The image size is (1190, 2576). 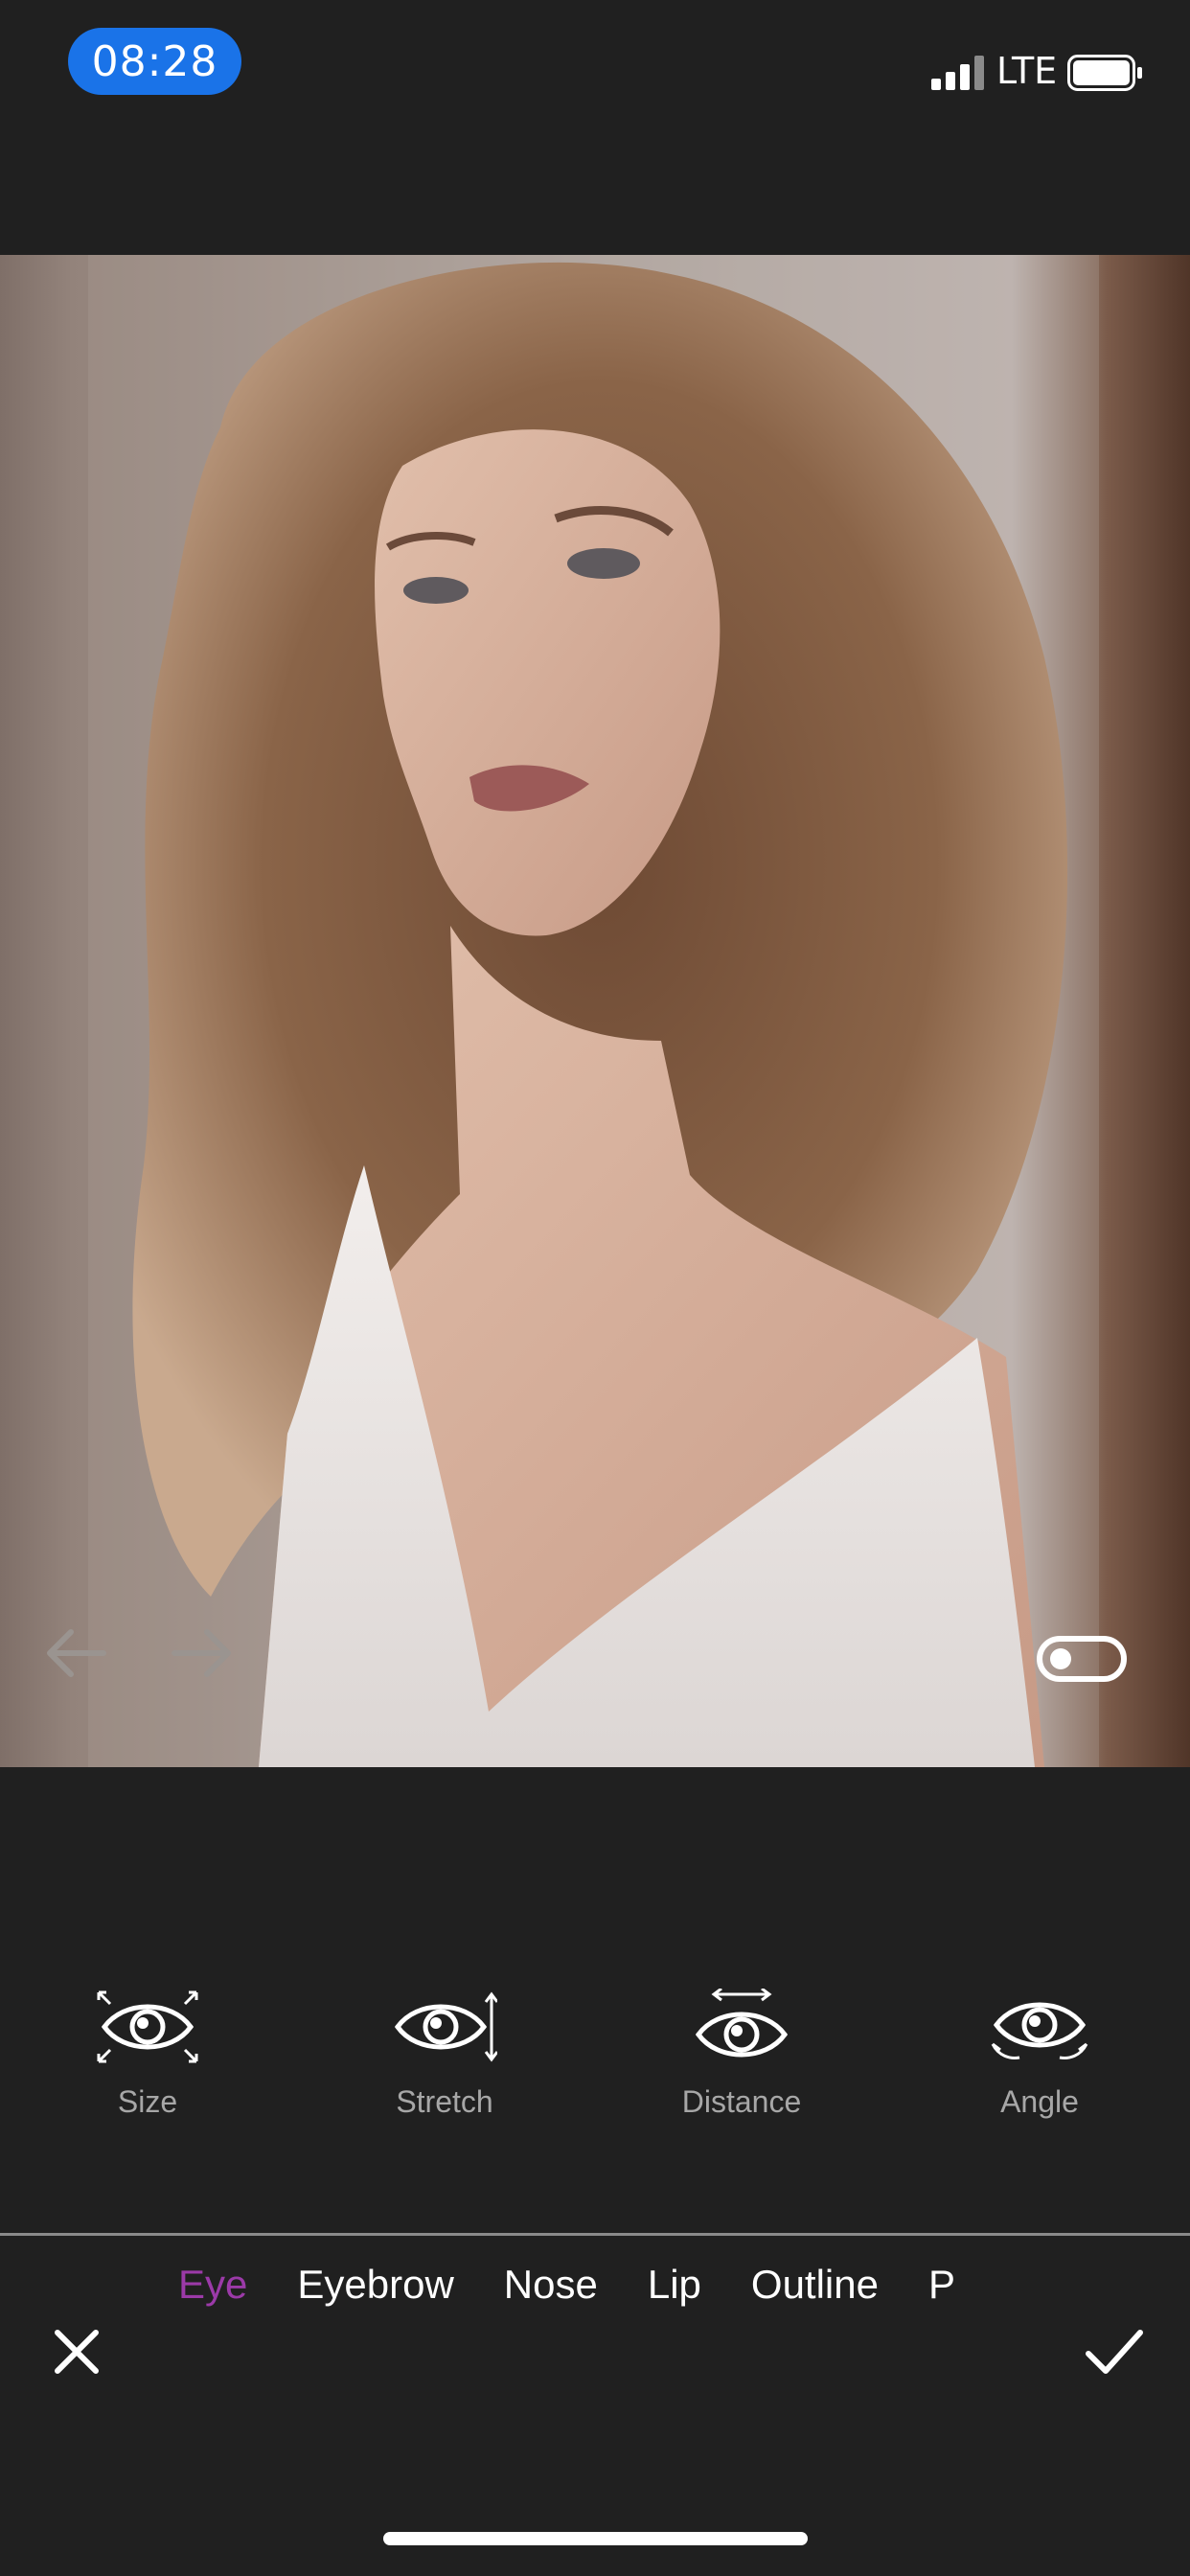 What do you see at coordinates (1039, 2030) in the screenshot?
I see `eye-angle-icon` at bounding box center [1039, 2030].